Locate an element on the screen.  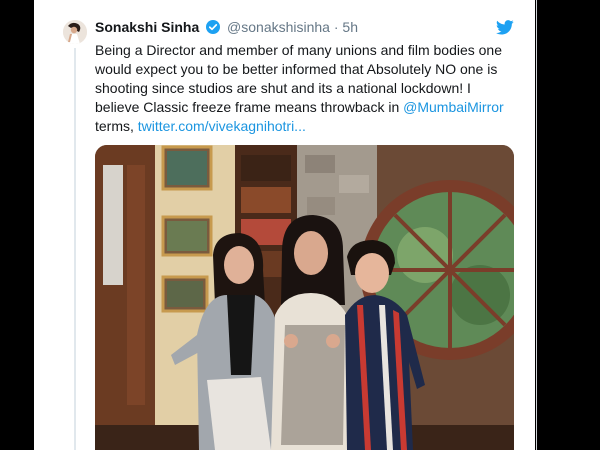
tweet-timestamp: 5h is located at coordinates (350, 27).